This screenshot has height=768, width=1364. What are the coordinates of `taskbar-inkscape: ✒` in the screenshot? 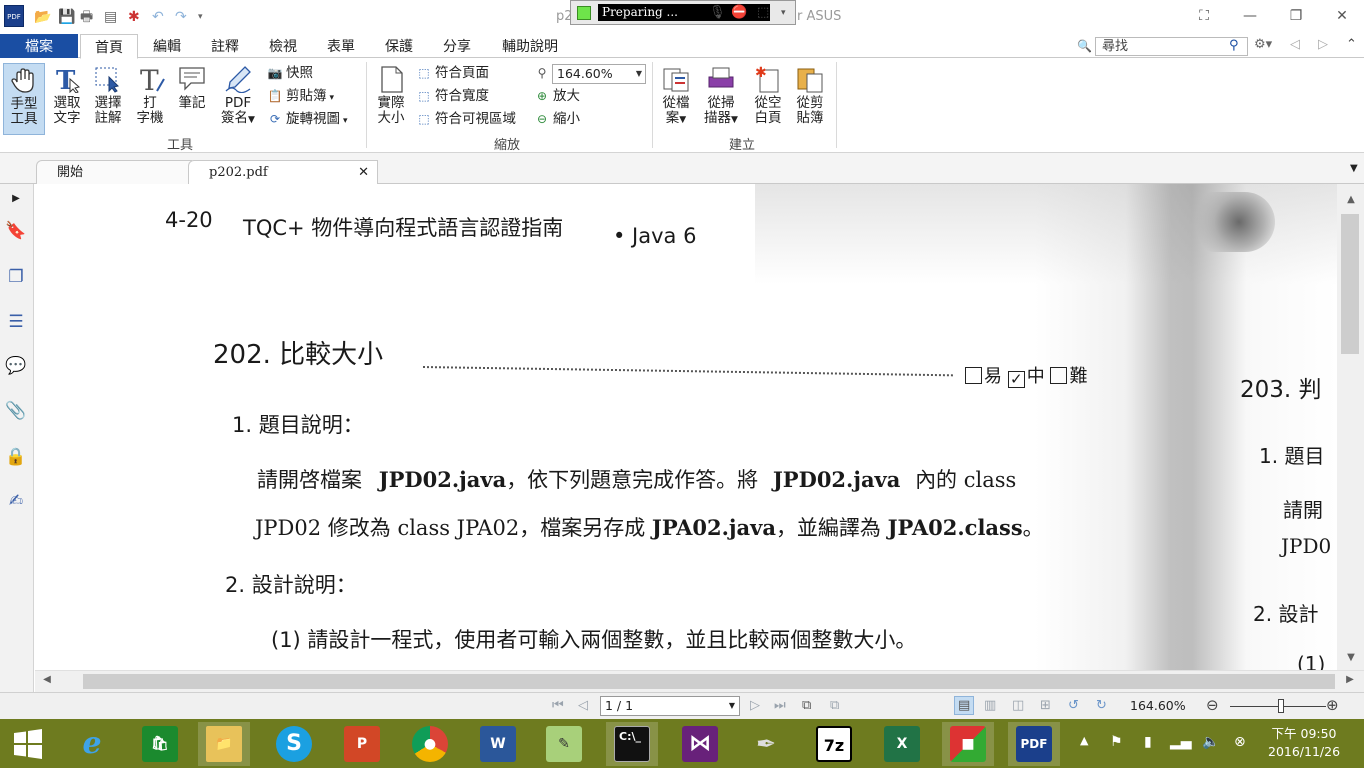 It's located at (766, 744).